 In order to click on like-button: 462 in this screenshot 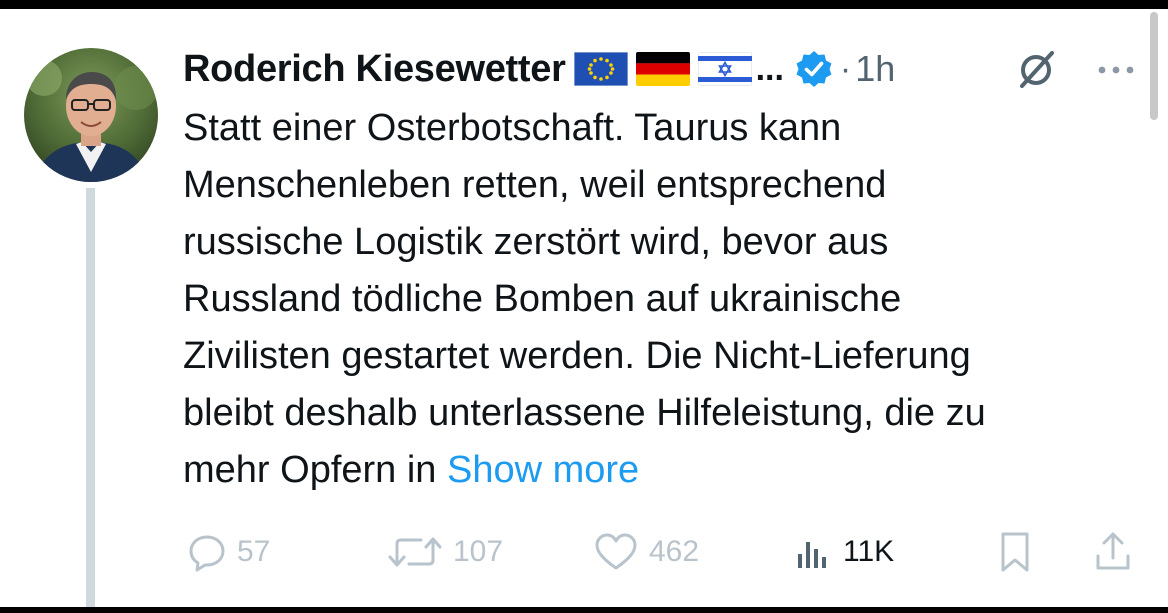, I will do `click(646, 552)`.